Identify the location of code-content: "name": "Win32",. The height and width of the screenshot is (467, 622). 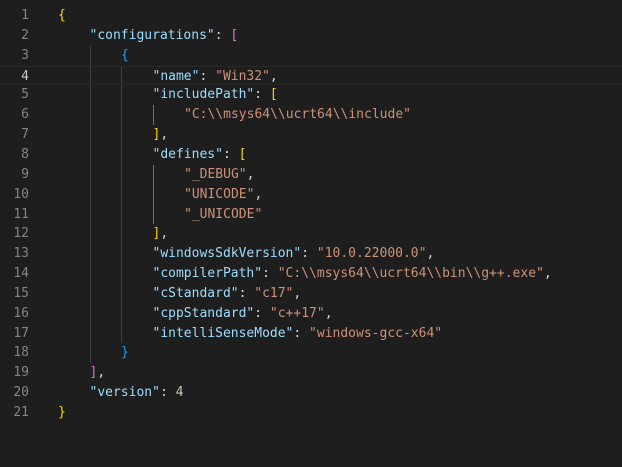
(215, 77).